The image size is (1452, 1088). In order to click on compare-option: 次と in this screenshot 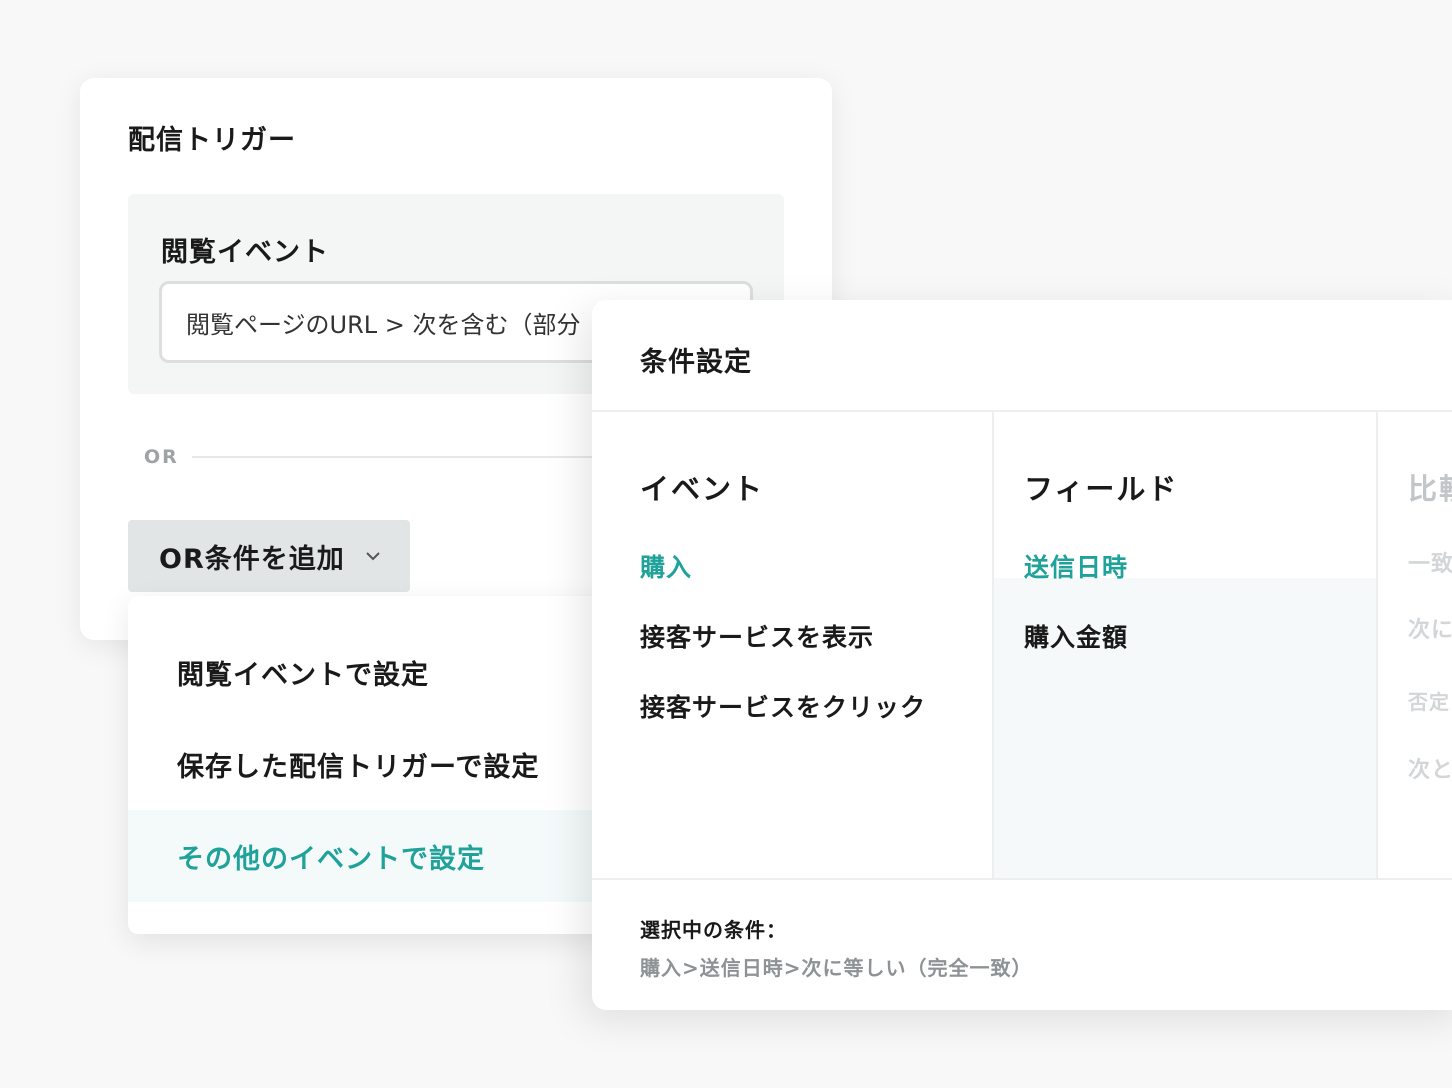, I will do `click(1430, 768)`.